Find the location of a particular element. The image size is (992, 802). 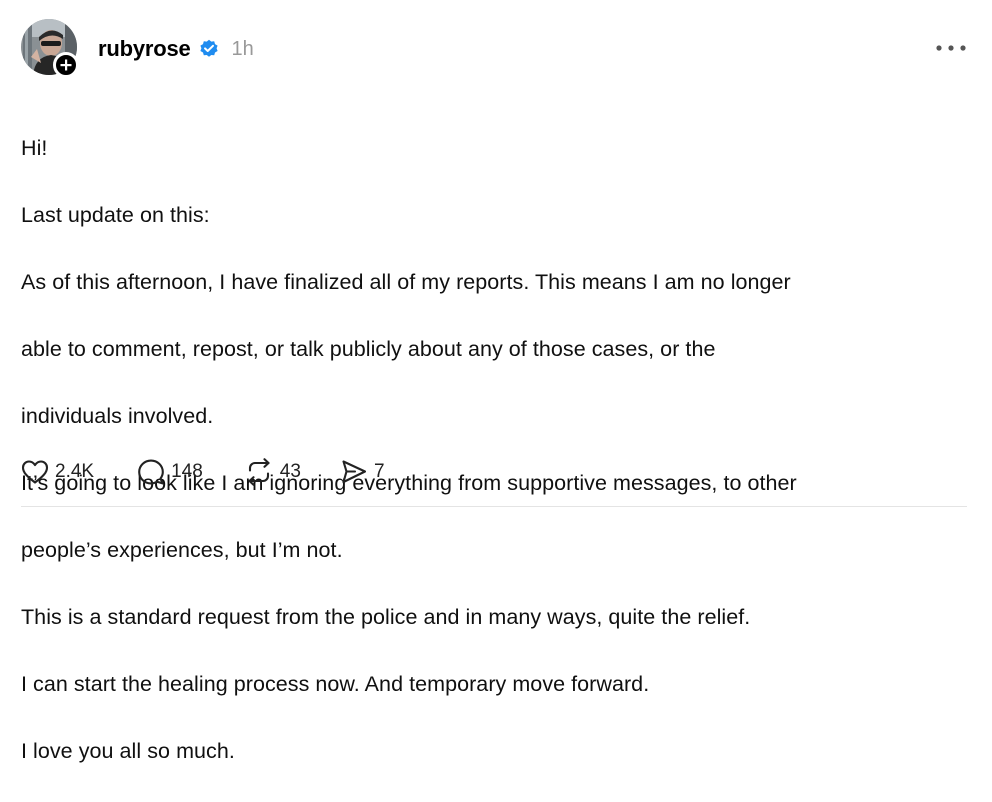

post-divider is located at coordinates (494, 506).